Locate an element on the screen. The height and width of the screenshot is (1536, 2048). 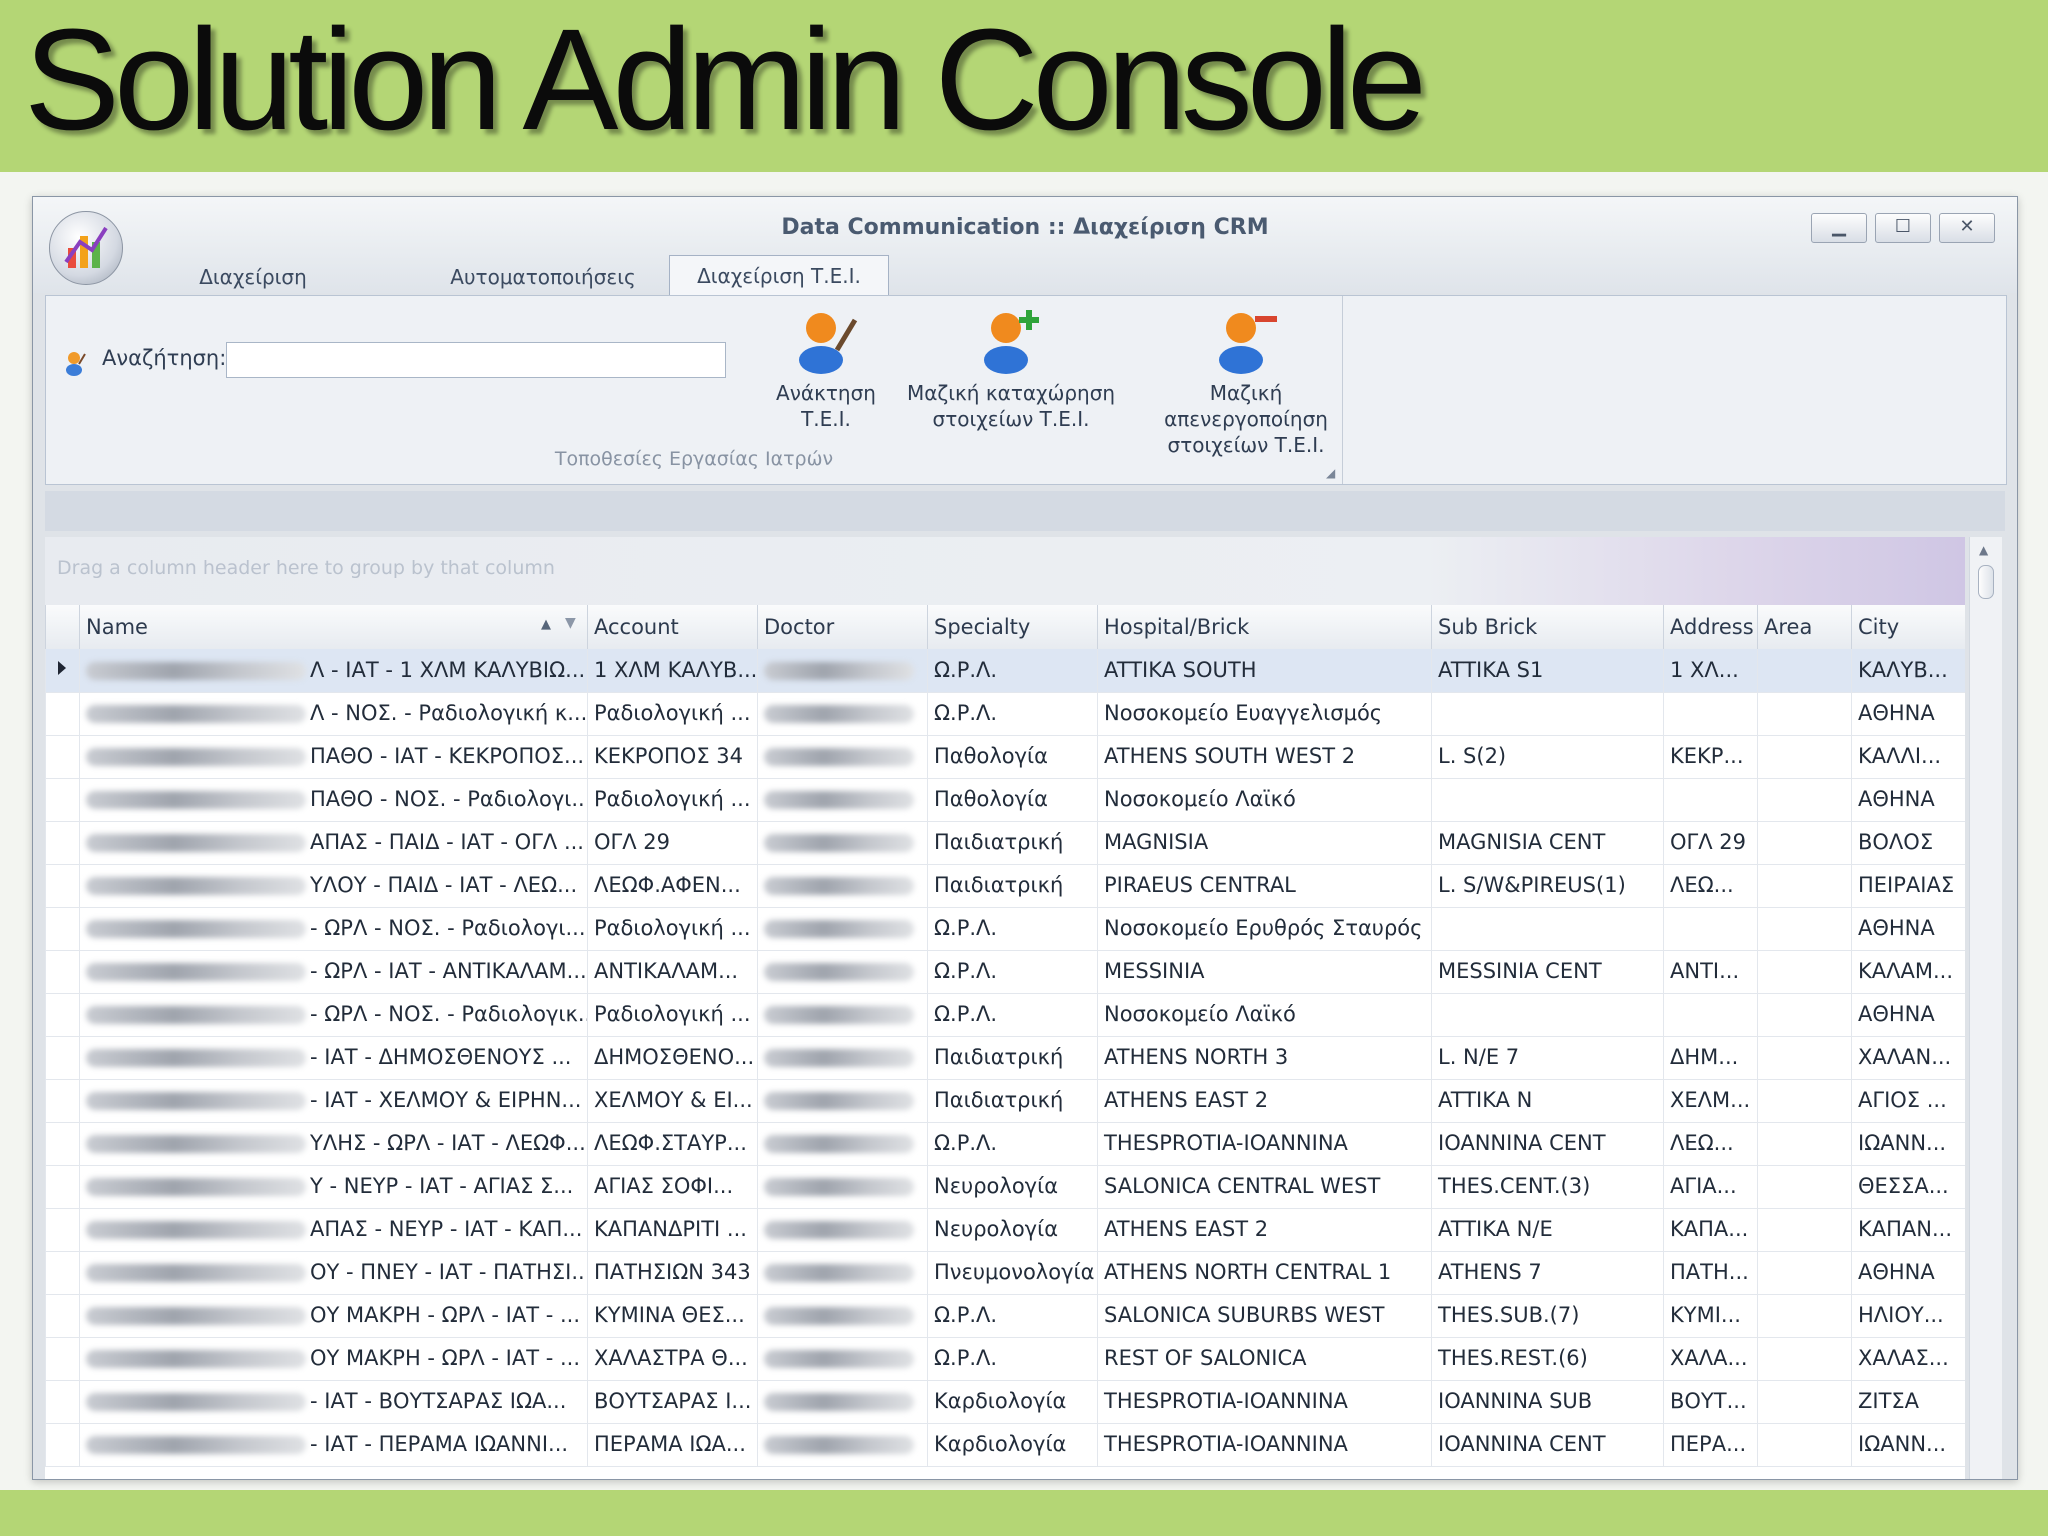
cell-hospital-brick: ATHENS EAST 2 is located at coordinates (1264, 1229).